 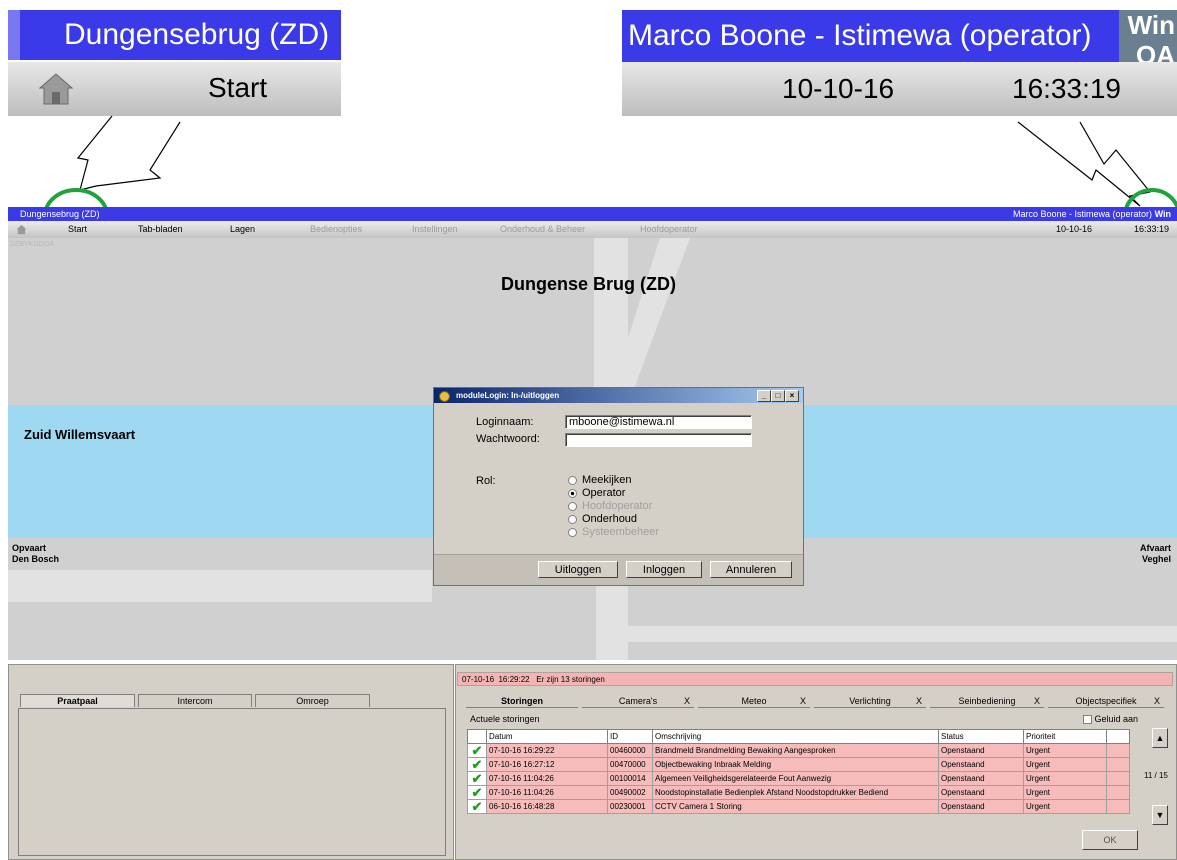 I want to click on tab-verlichting: Verlichting X, so click(x=870, y=701).